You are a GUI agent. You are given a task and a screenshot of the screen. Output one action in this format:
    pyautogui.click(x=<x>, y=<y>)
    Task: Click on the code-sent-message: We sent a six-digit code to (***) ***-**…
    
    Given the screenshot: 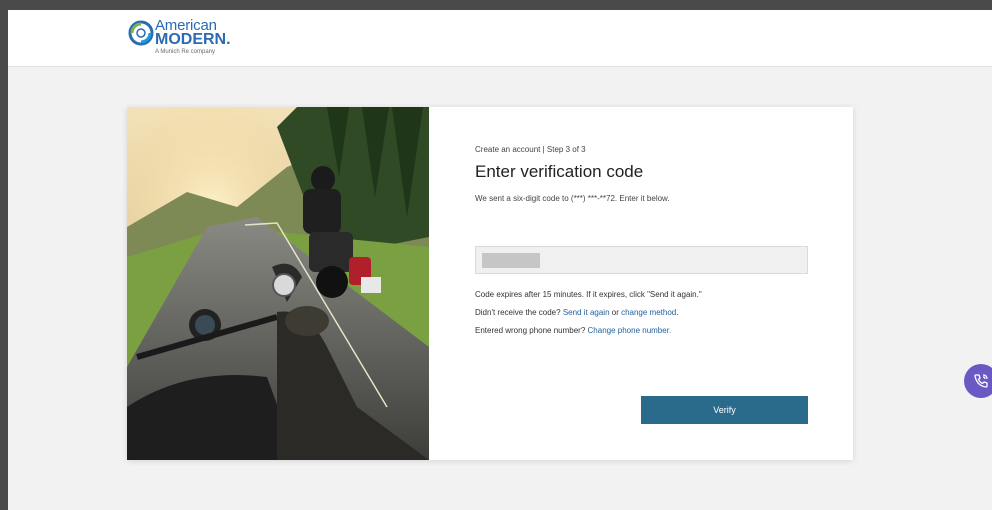 What is the action you would take?
    pyautogui.click(x=572, y=198)
    